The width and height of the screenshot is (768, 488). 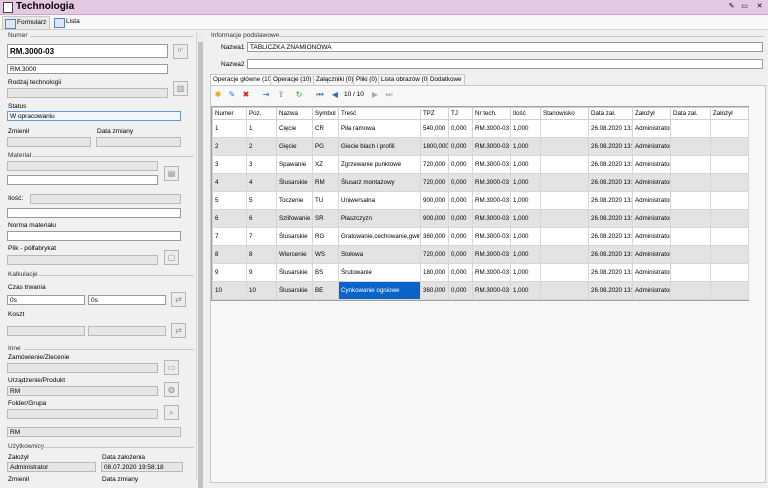 What do you see at coordinates (87, 51) in the screenshot?
I see `numer-input: RM.3000-03` at bounding box center [87, 51].